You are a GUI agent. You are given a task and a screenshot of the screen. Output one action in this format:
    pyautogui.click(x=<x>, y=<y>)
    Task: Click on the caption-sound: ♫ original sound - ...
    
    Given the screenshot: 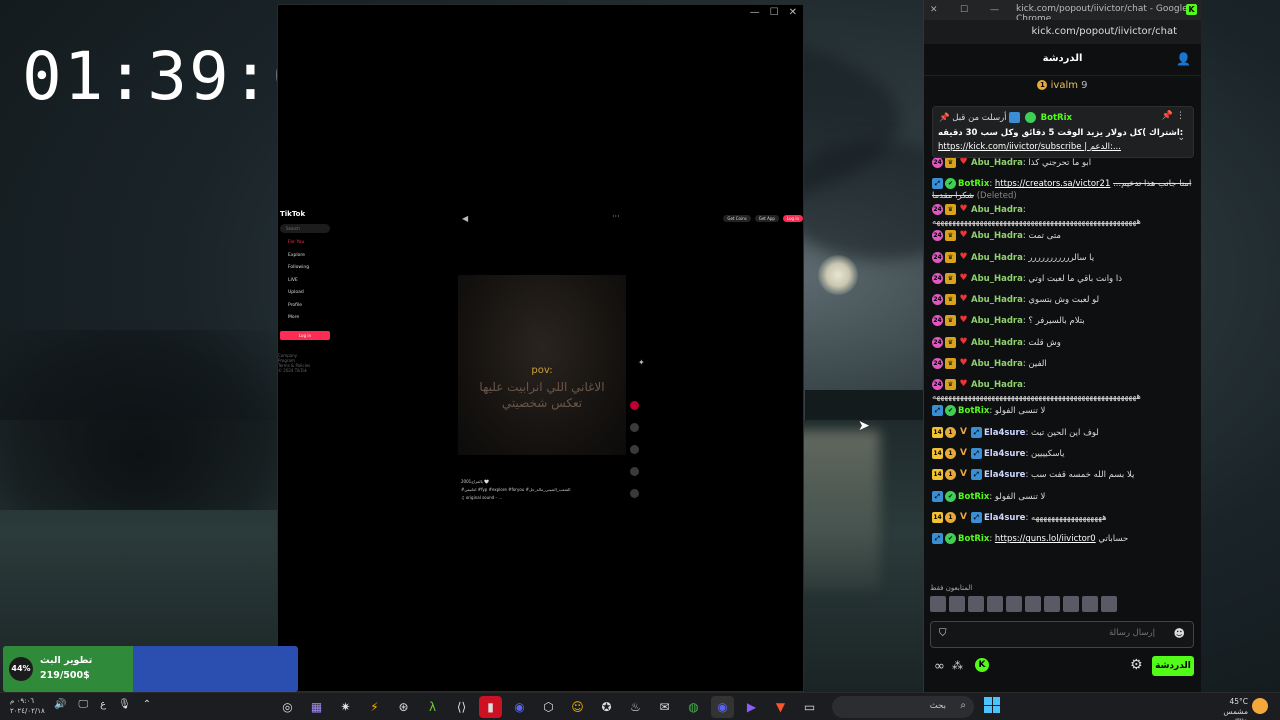 What is the action you would take?
    pyautogui.click(x=536, y=499)
    